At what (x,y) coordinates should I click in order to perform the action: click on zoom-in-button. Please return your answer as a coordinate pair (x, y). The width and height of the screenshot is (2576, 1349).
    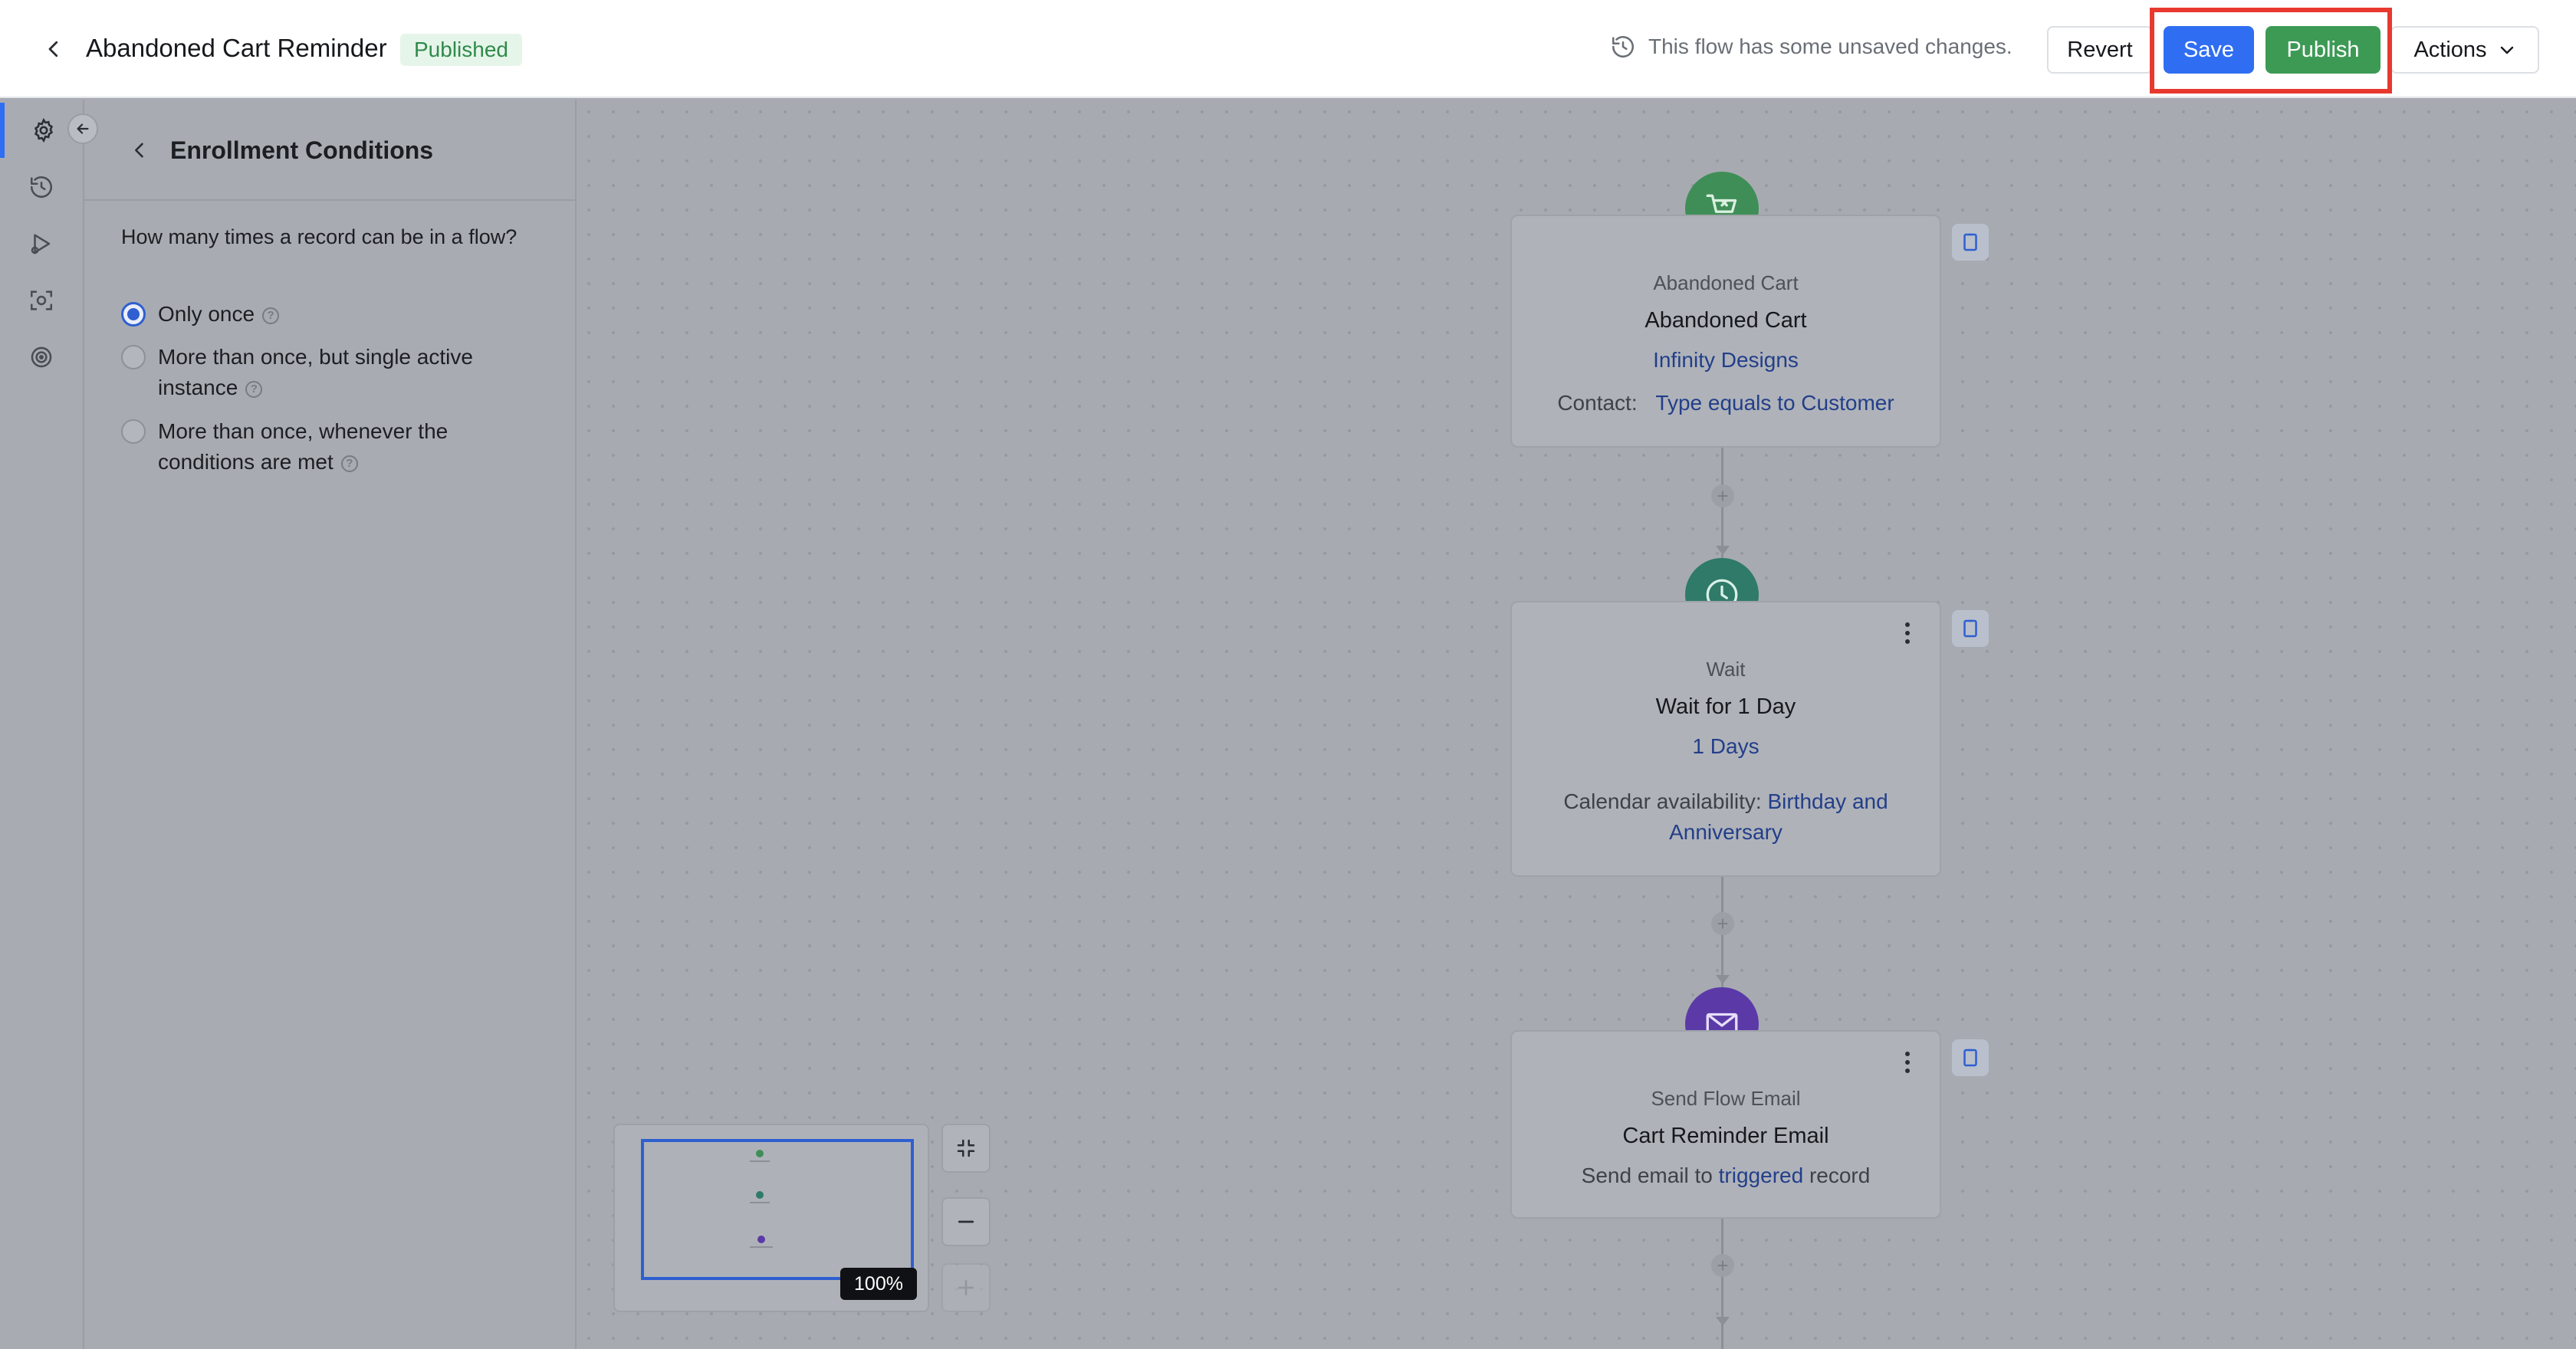
    Looking at the image, I should click on (966, 1287).